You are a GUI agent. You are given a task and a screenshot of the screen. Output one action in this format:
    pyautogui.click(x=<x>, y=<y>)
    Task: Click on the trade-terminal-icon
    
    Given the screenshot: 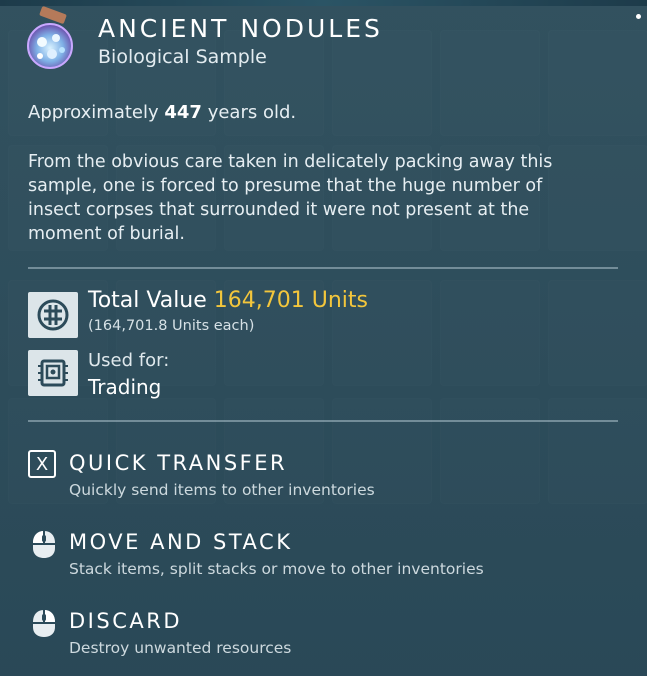 What is the action you would take?
    pyautogui.click(x=53, y=373)
    